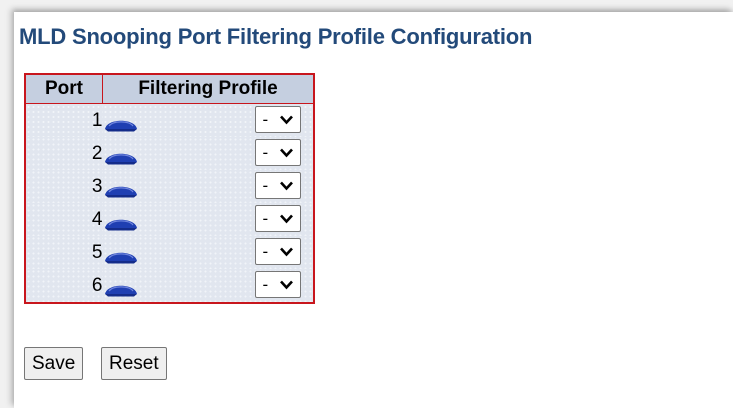  I want to click on port-number: 2, so click(64, 153).